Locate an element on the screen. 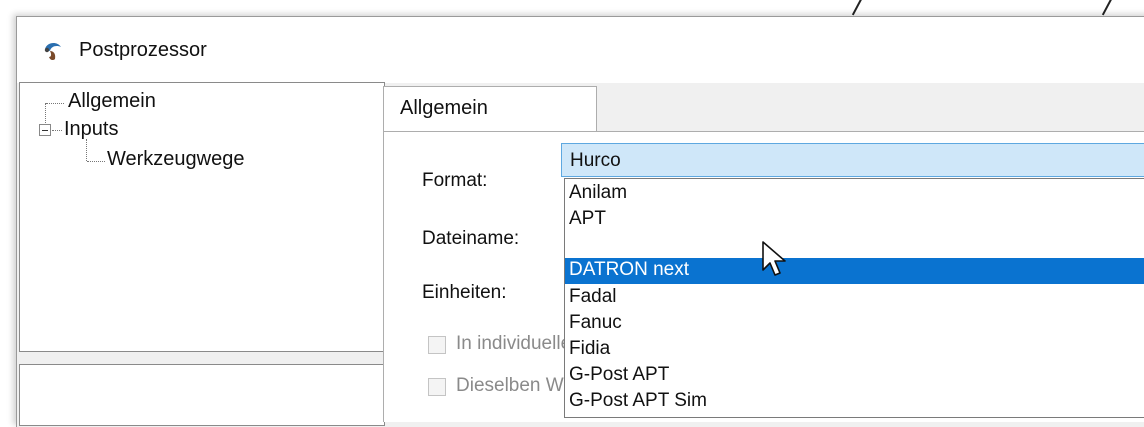 Image resolution: width=1144 pixels, height=427 pixels. dropdown-option-fadal: Fadal is located at coordinates (854, 298).